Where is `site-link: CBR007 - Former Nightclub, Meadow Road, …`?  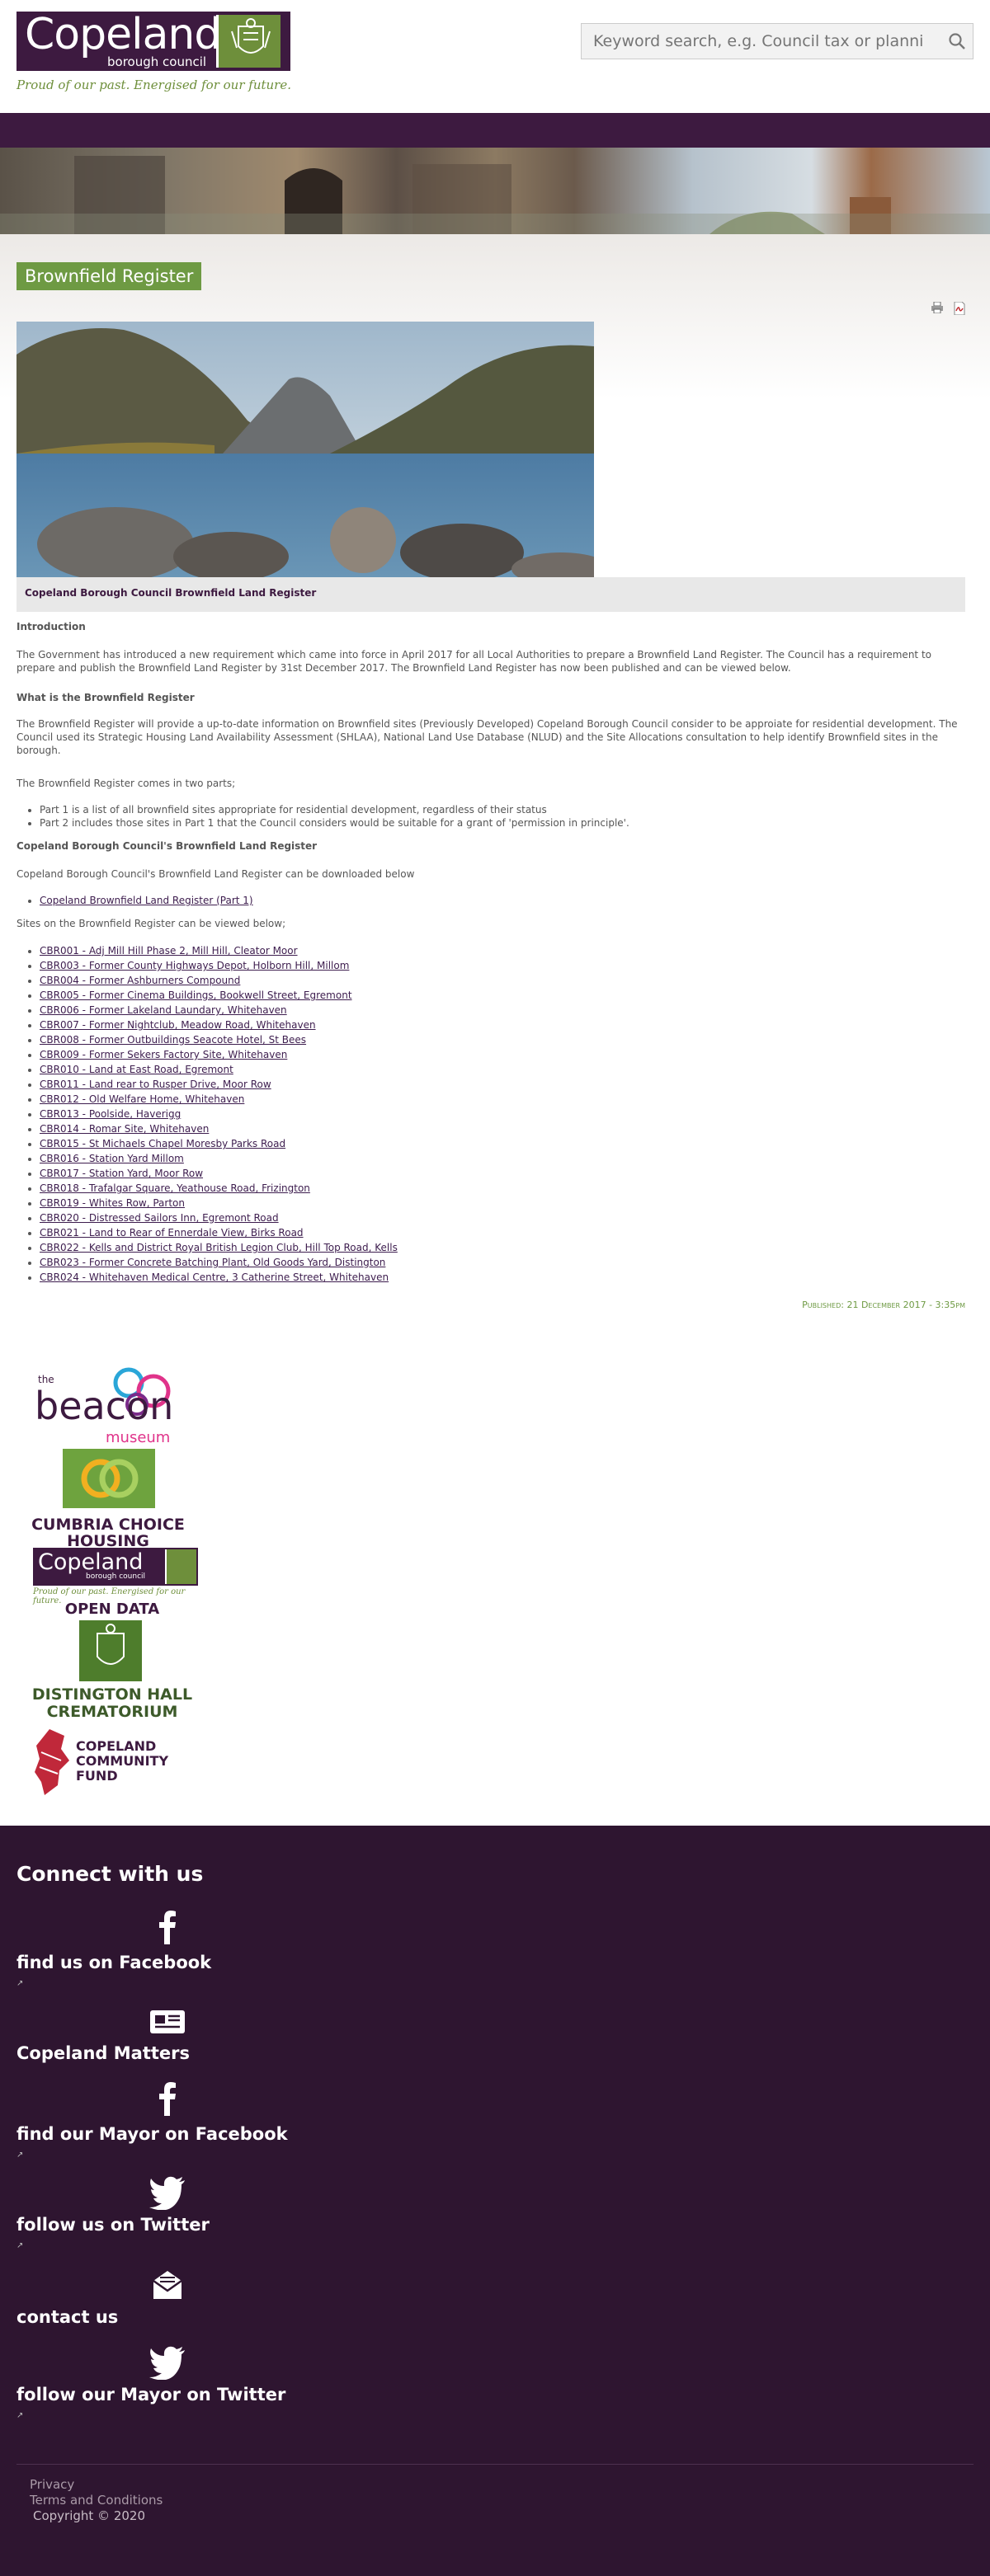
site-link: CBR007 - Former Nightclub, Meadow Road, … is located at coordinates (178, 1025).